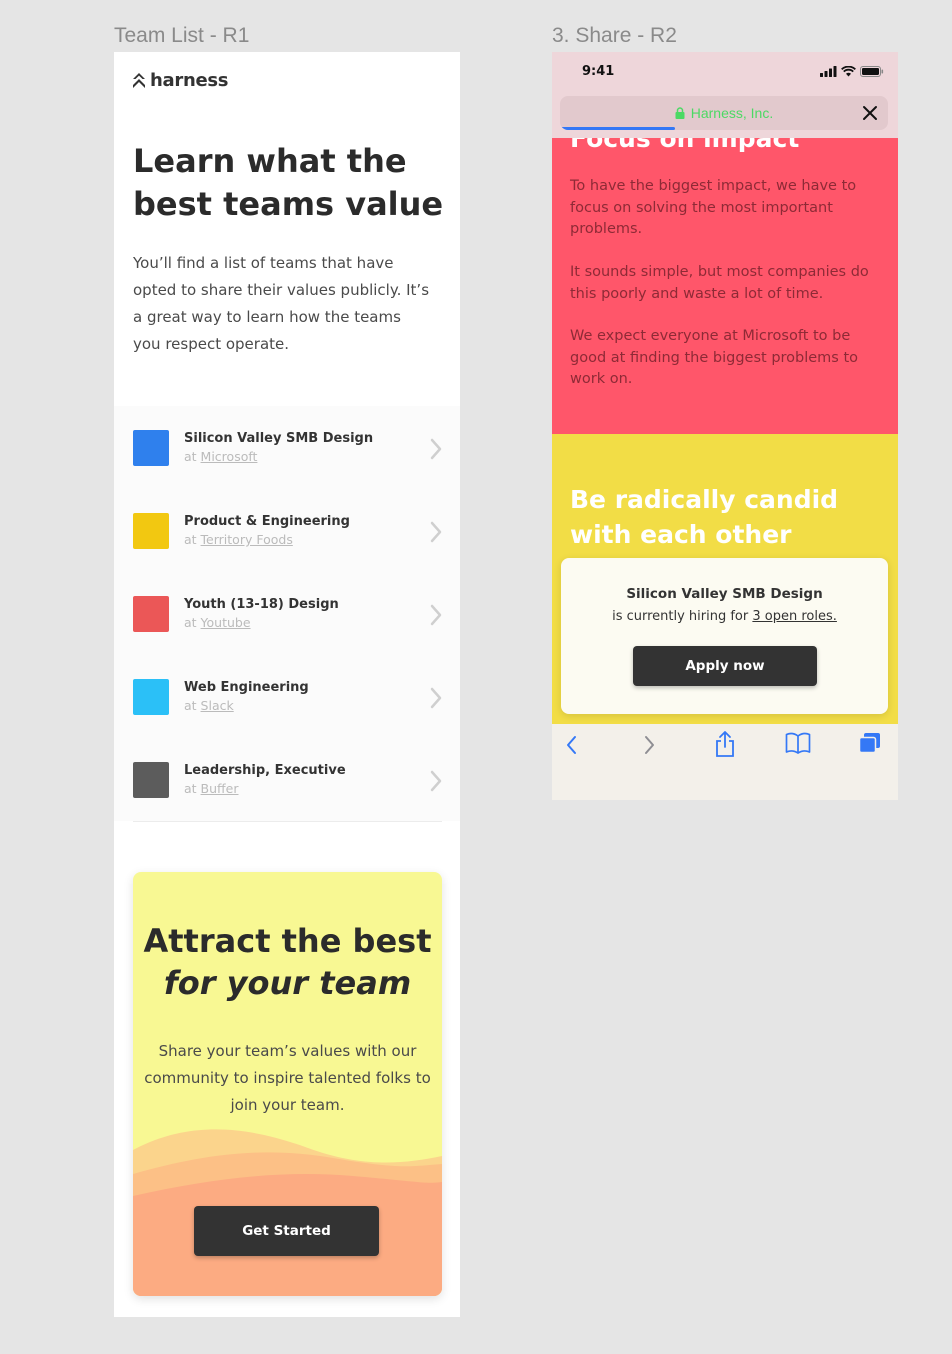 This screenshot has height=1354, width=952. Describe the element at coordinates (598, 71) in the screenshot. I see `status-time: 9:41` at that location.